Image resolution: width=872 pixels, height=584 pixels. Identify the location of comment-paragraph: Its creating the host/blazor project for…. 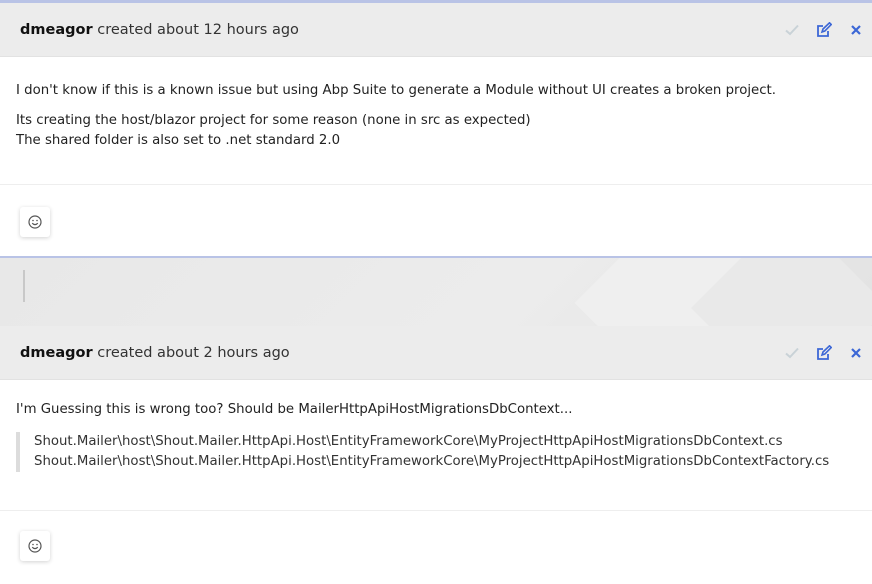
(273, 120).